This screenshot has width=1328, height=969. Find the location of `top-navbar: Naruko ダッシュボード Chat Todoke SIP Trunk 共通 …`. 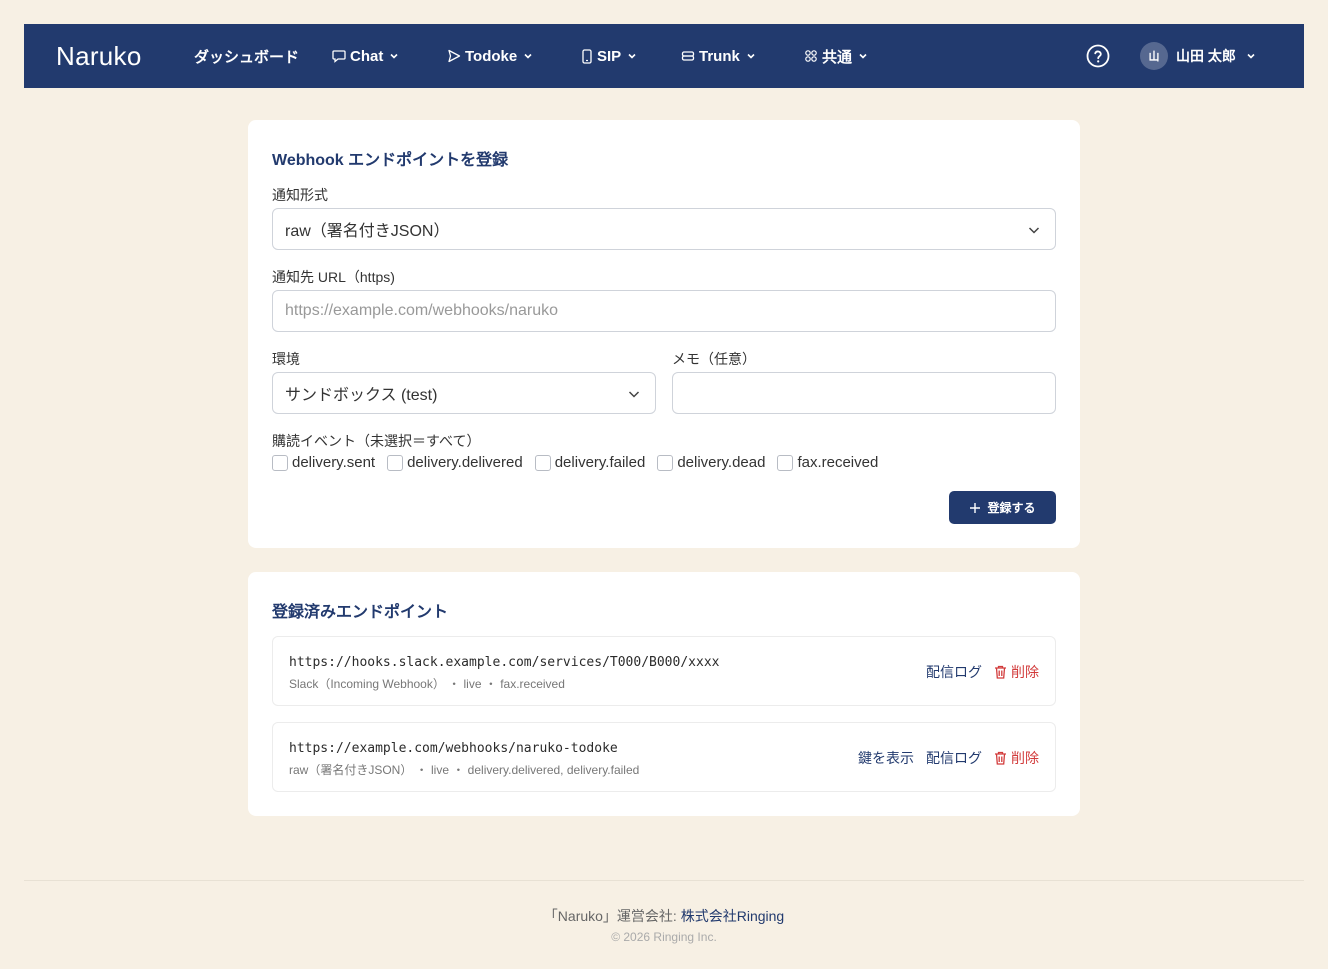

top-navbar: Naruko ダッシュボード Chat Todoke SIP Trunk 共通 … is located at coordinates (664, 56).